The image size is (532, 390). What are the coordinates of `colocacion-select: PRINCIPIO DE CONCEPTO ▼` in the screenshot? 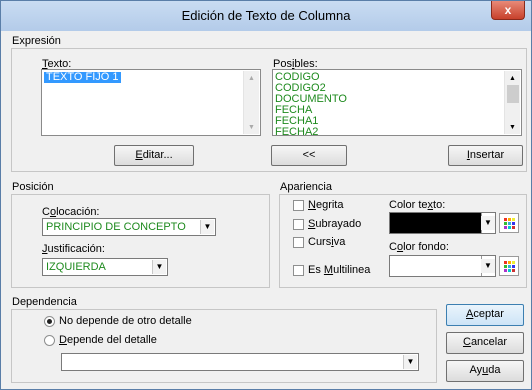 It's located at (129, 227).